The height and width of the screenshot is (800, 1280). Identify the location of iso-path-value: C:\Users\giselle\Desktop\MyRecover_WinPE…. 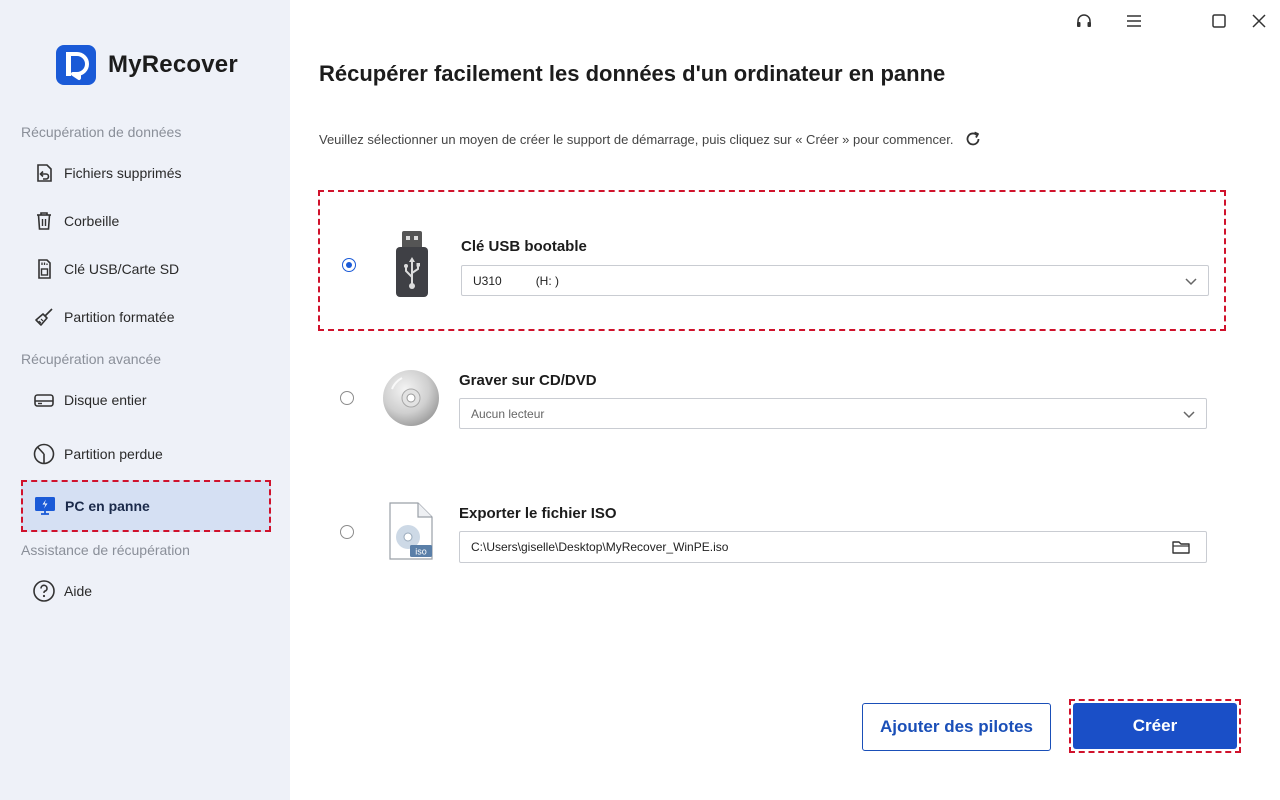
(600, 547).